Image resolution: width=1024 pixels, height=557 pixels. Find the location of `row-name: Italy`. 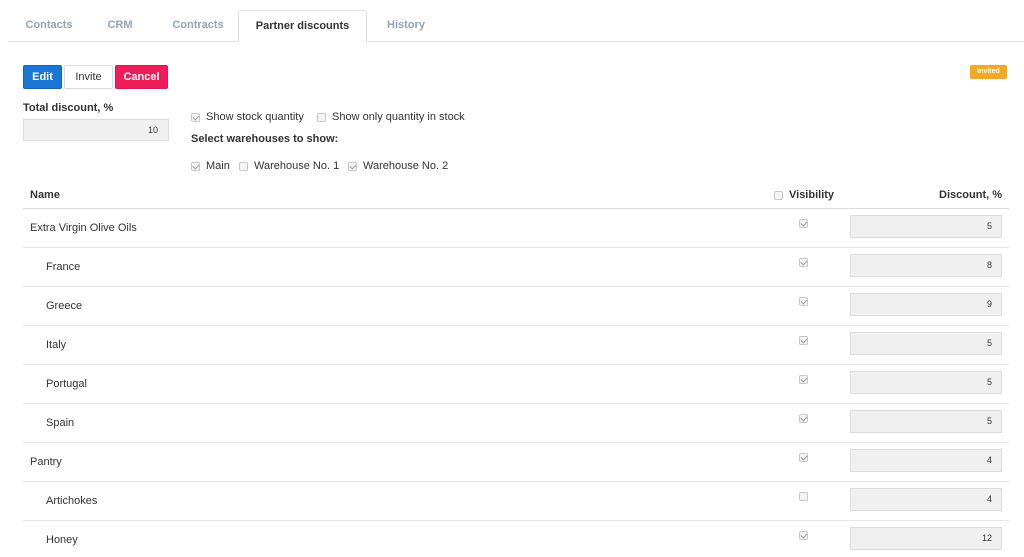

row-name: Italy is located at coordinates (56, 345).